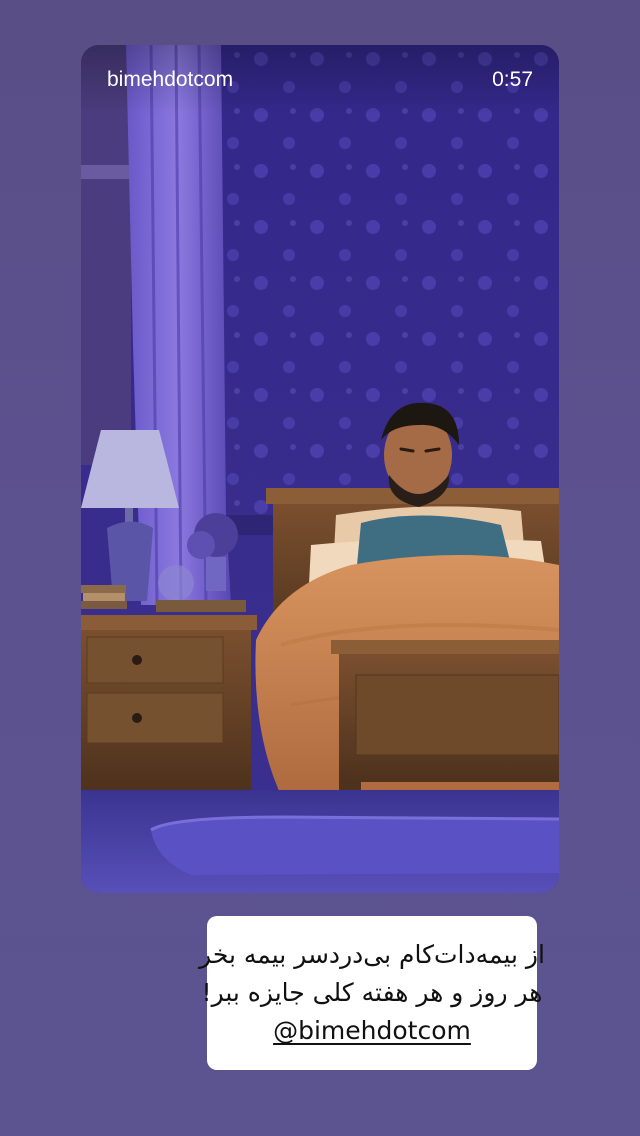 This screenshot has height=1136, width=640. Describe the element at coordinates (170, 80) in the screenshot. I see `account-name: bimehdotcom` at that location.